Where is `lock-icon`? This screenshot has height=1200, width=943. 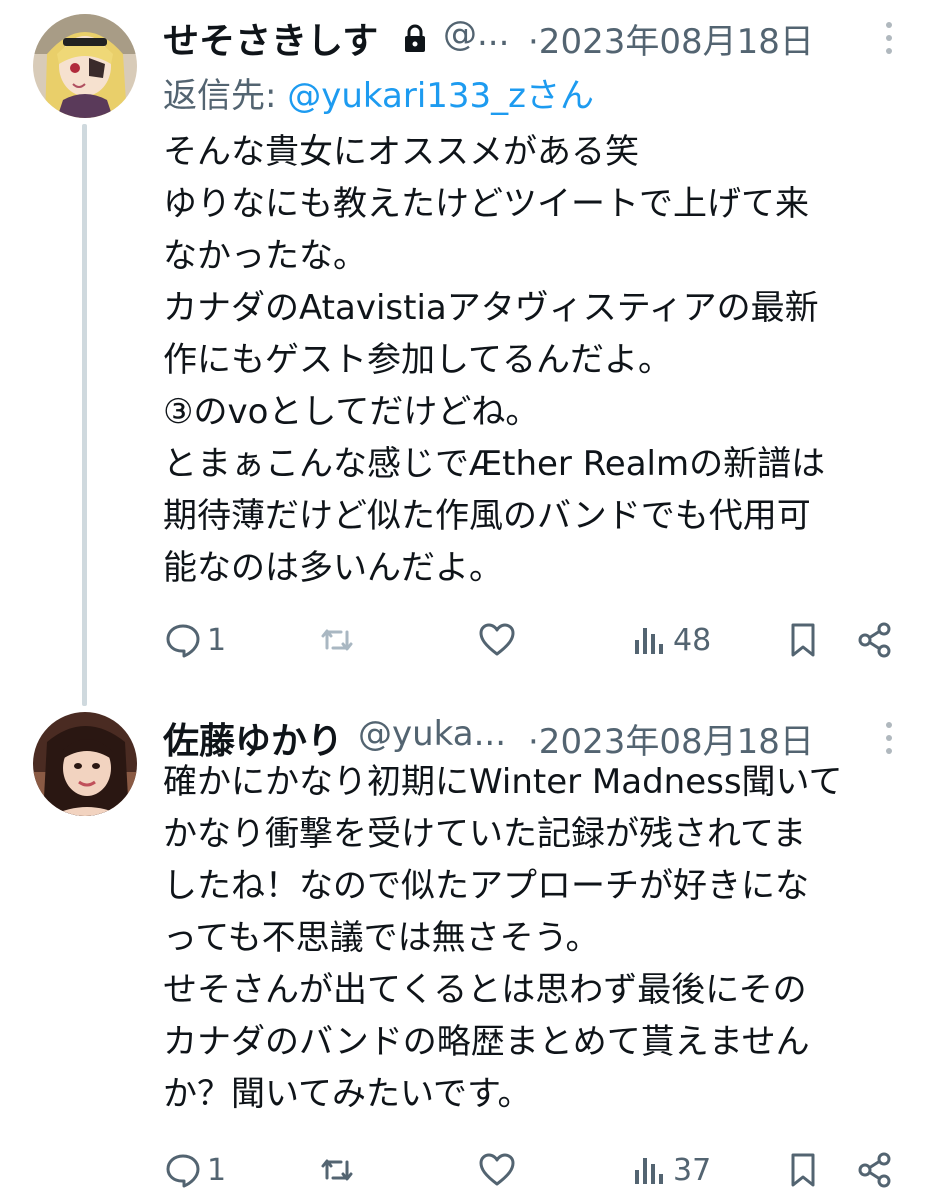 lock-icon is located at coordinates (415, 38).